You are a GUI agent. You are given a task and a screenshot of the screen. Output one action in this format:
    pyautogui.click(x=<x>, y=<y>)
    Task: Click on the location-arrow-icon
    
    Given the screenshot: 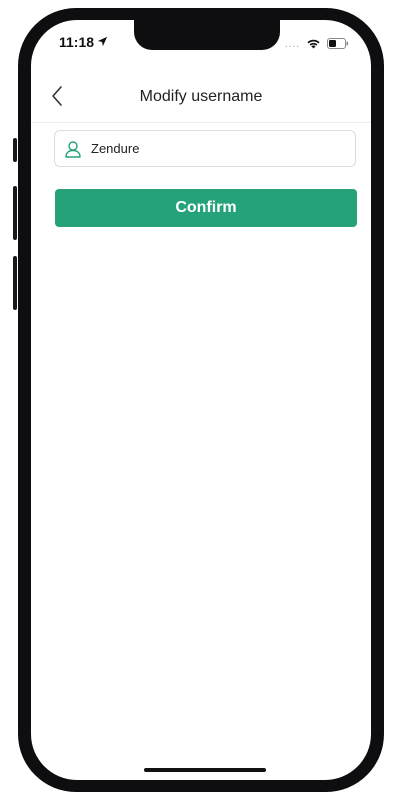 What is the action you would take?
    pyautogui.click(x=102, y=42)
    